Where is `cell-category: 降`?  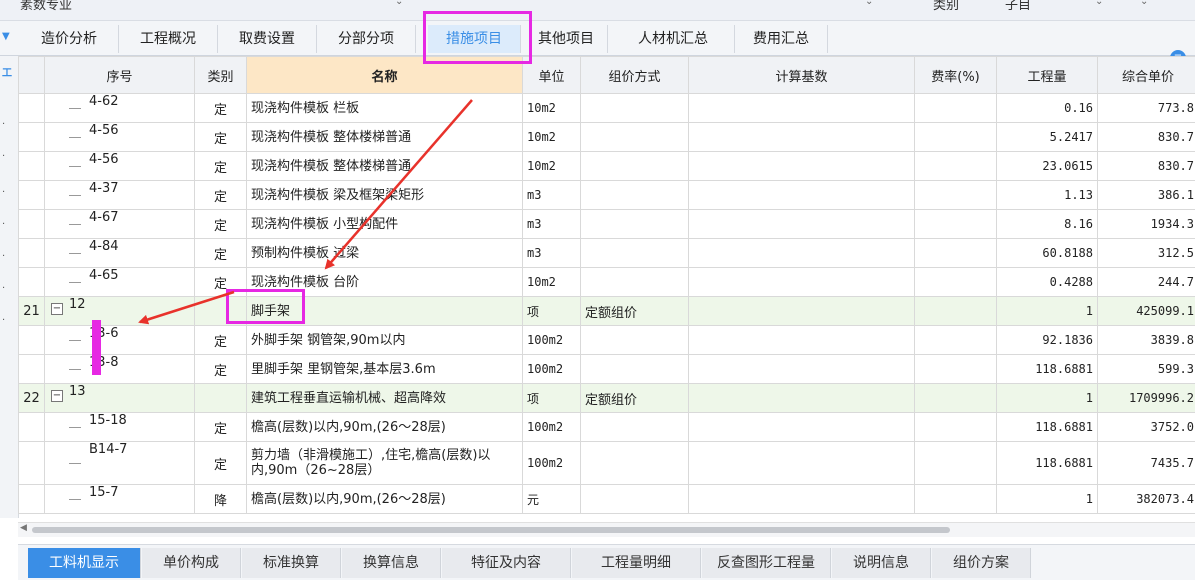 cell-category: 降 is located at coordinates (221, 499).